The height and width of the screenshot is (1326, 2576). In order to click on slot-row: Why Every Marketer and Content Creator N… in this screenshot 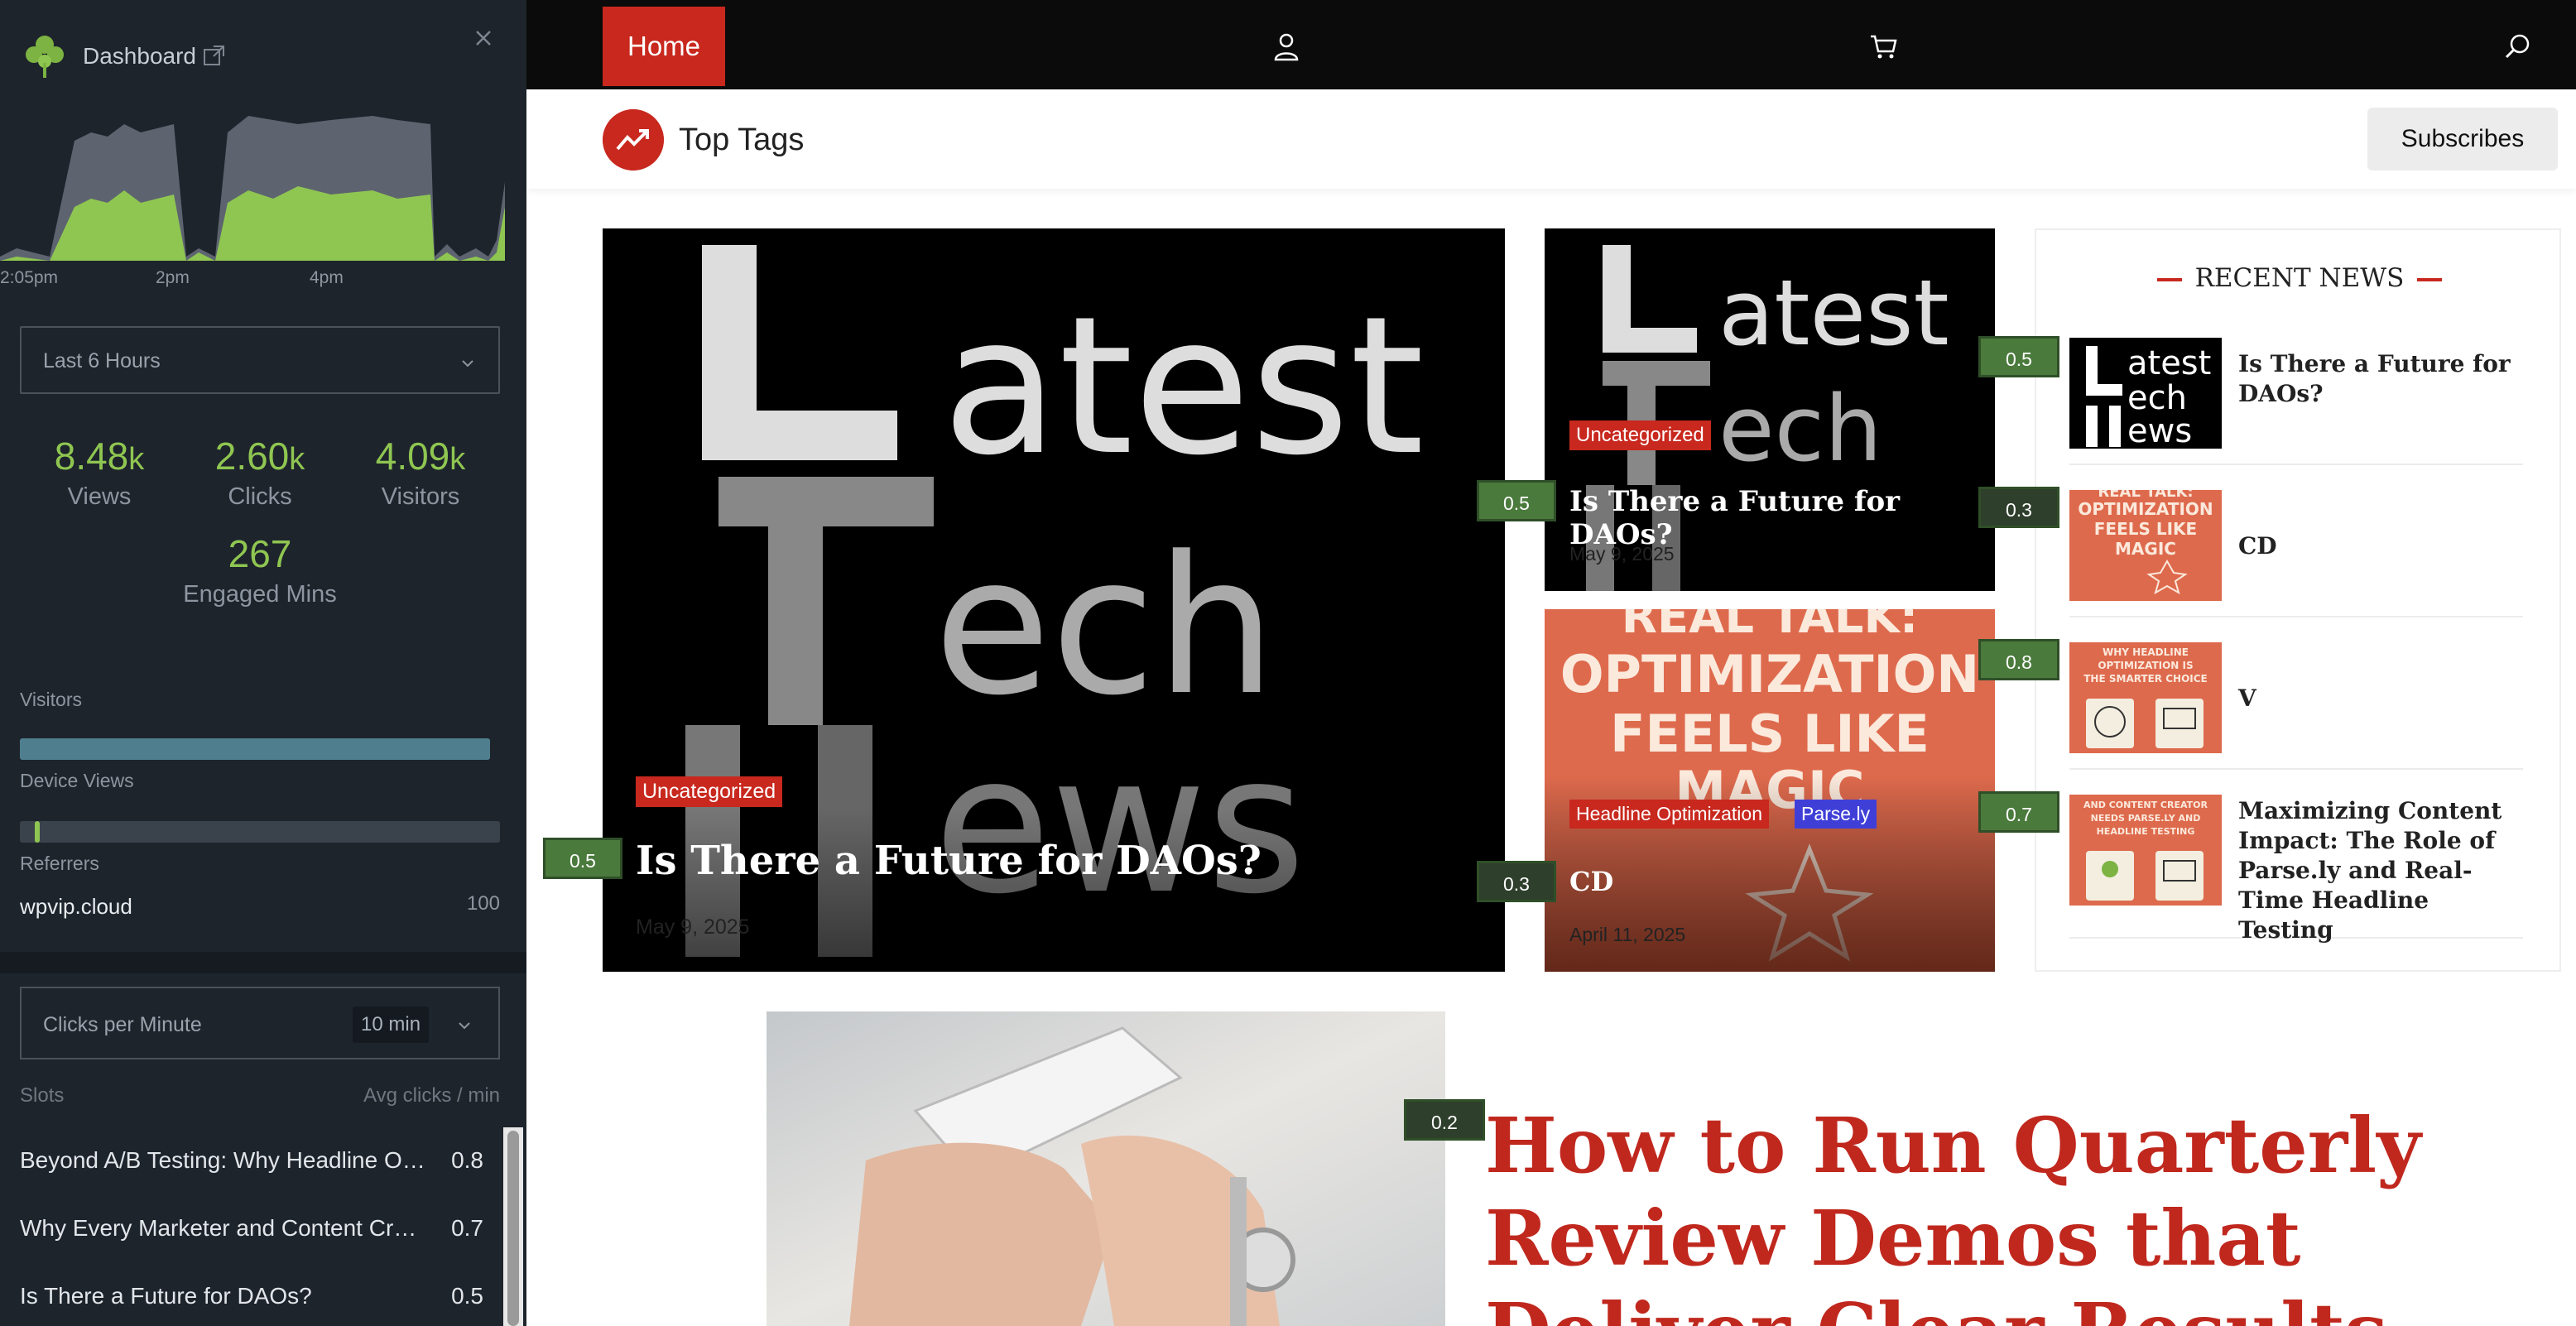, I will do `click(251, 1231)`.